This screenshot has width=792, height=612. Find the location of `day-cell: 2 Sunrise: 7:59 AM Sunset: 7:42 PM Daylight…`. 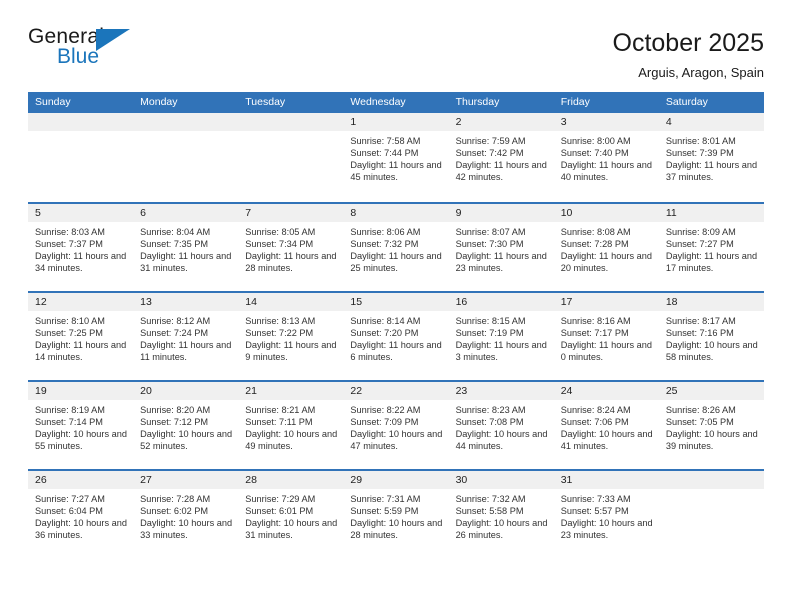

day-cell: 2 Sunrise: 7:59 AM Sunset: 7:42 PM Daylight… is located at coordinates (501, 157).